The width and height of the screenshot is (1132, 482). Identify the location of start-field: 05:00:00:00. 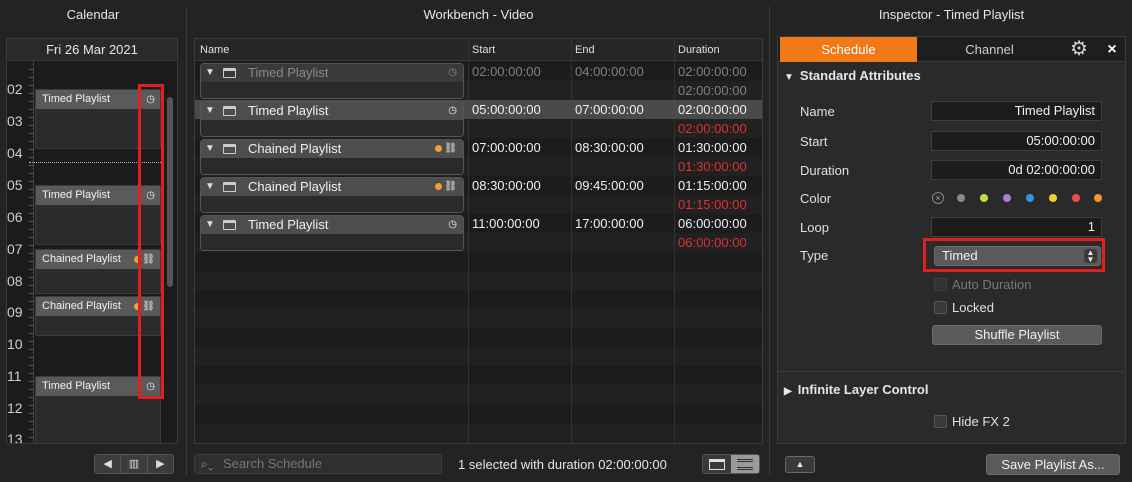
(1016, 141).